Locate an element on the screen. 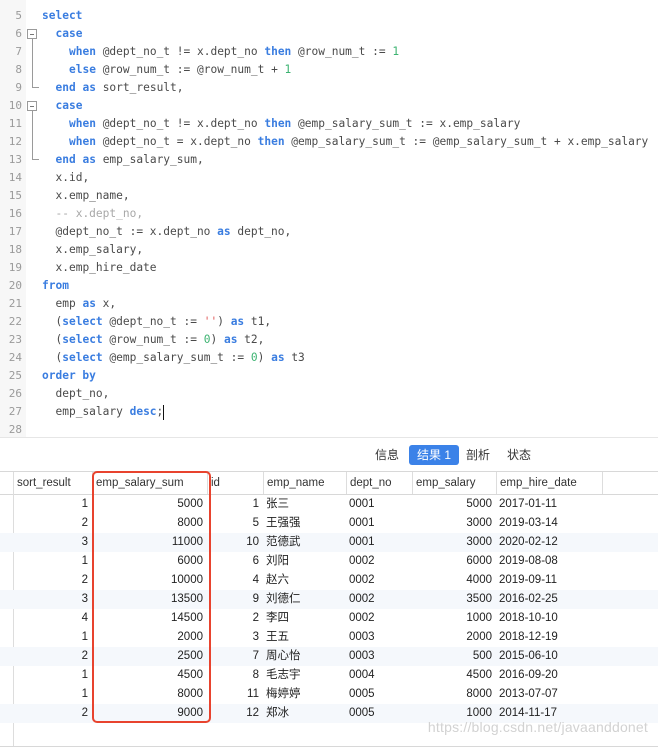  table-row: 2 10000 4 赵六 0002 4000 2019-09-11 is located at coordinates (329, 580).